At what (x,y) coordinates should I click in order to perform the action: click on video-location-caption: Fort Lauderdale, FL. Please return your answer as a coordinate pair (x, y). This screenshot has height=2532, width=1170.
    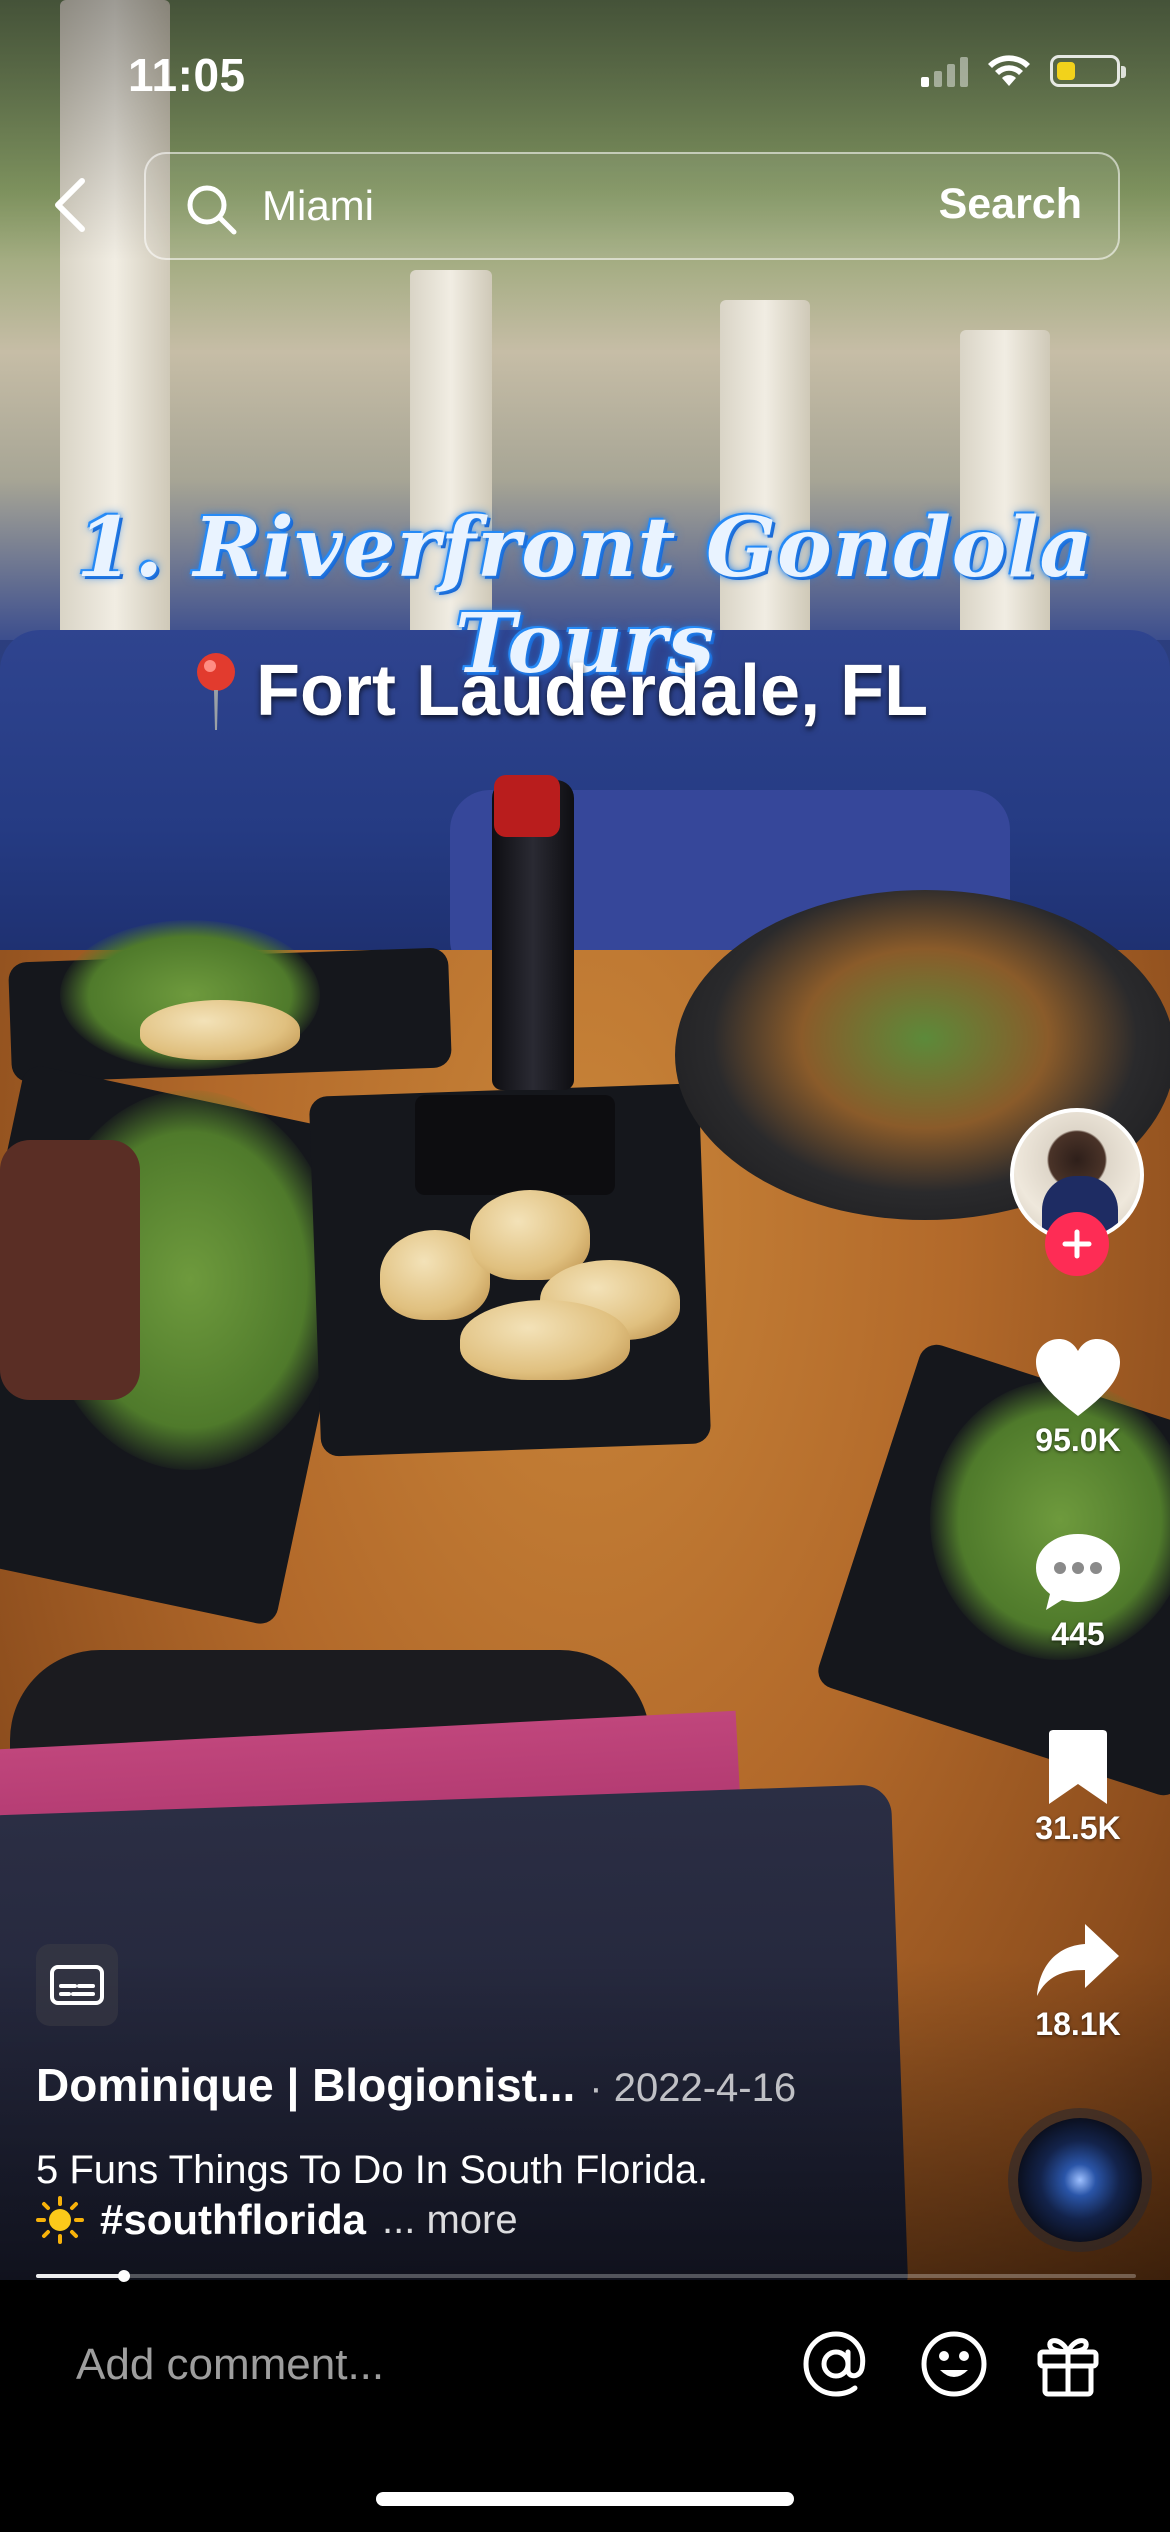
    Looking at the image, I should click on (559, 691).